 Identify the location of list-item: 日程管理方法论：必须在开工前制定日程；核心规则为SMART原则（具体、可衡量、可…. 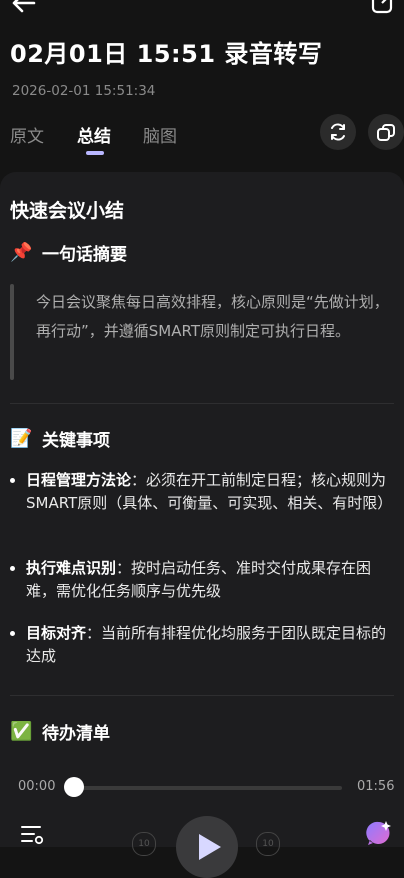
(202, 492).